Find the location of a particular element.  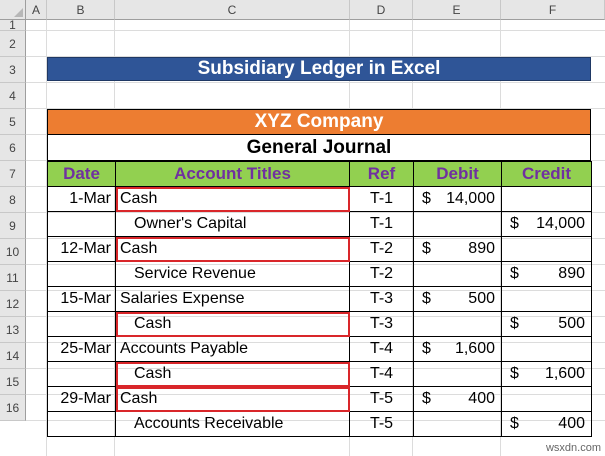

credit-amount: 14,000 is located at coordinates (560, 223).